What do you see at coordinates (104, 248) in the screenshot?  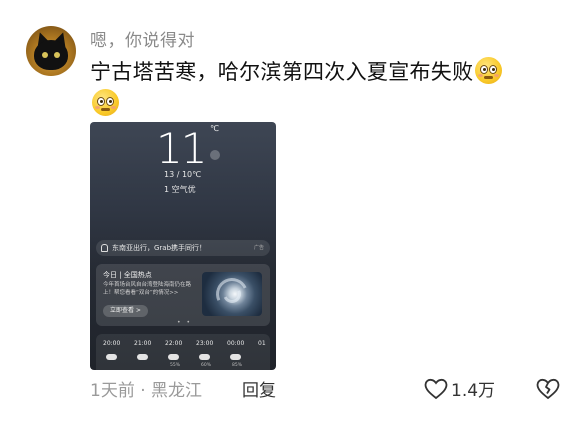 I see `bell-icon` at bounding box center [104, 248].